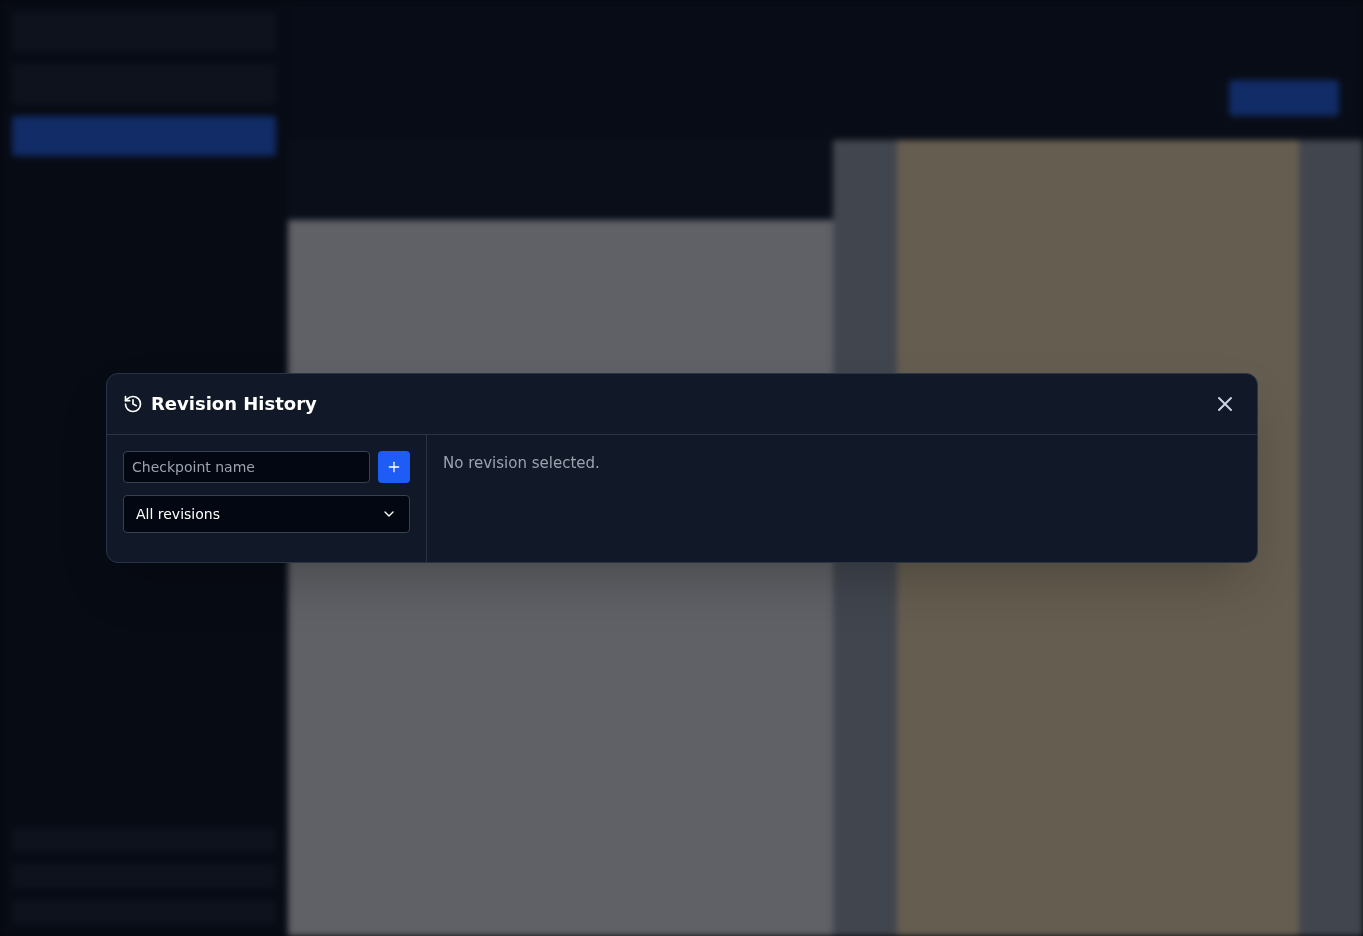  What do you see at coordinates (266, 514) in the screenshot?
I see `revision-filter-select: All revisions` at bounding box center [266, 514].